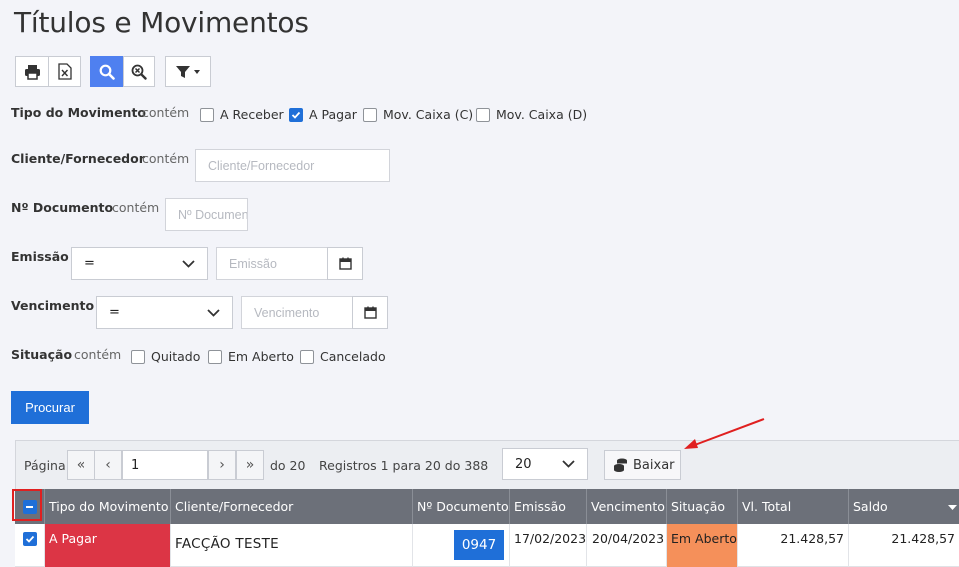 This screenshot has width=959, height=567. I want to click on situacao-quitado-option: Quitado, so click(165, 356).